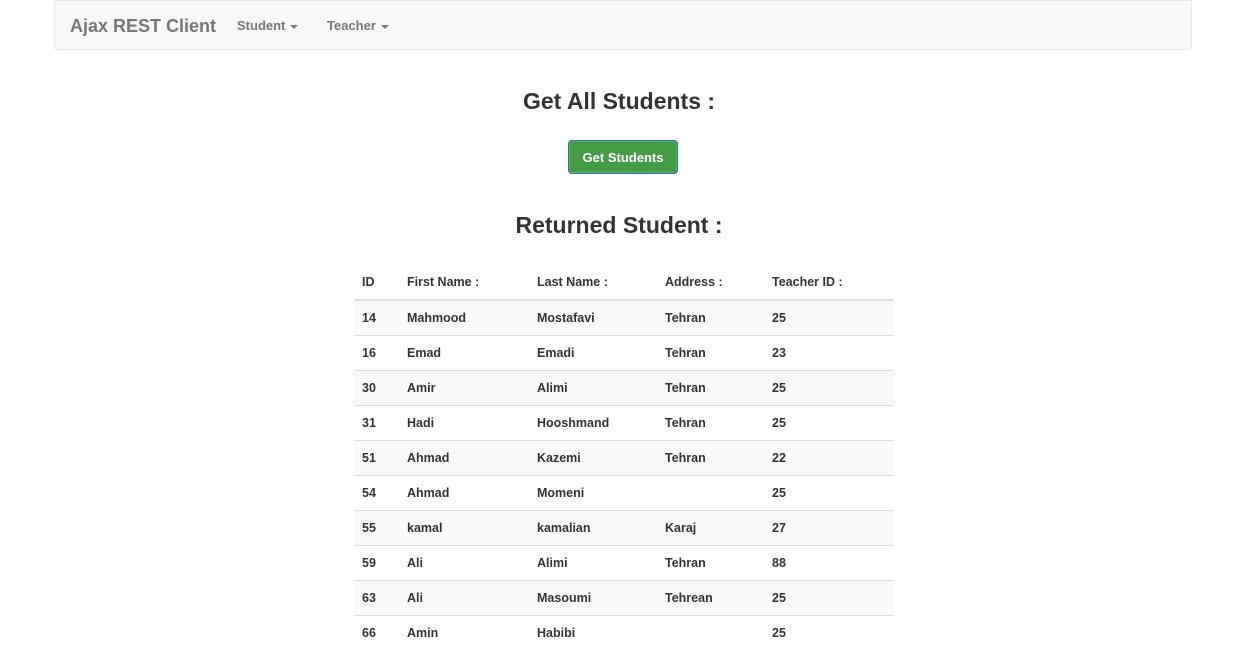 Image resolution: width=1238 pixels, height=659 pixels. Describe the element at coordinates (619, 225) in the screenshot. I see `returned-student-heading: Returned Student :` at that location.